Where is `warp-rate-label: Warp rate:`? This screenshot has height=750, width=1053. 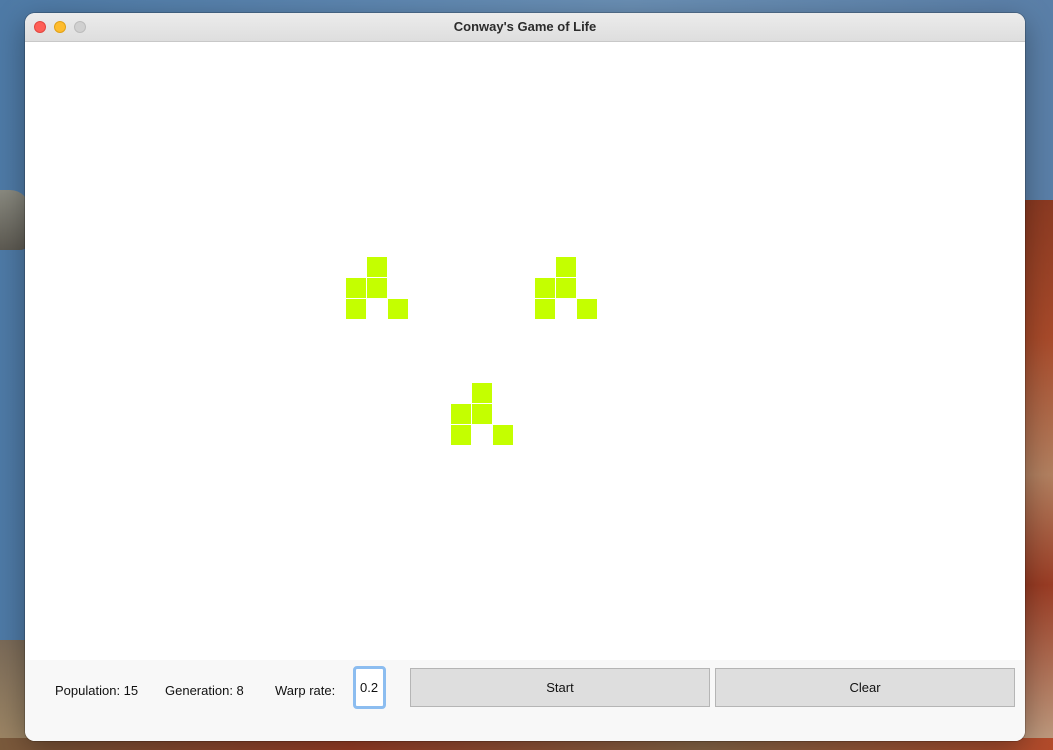 warp-rate-label: Warp rate: is located at coordinates (305, 690).